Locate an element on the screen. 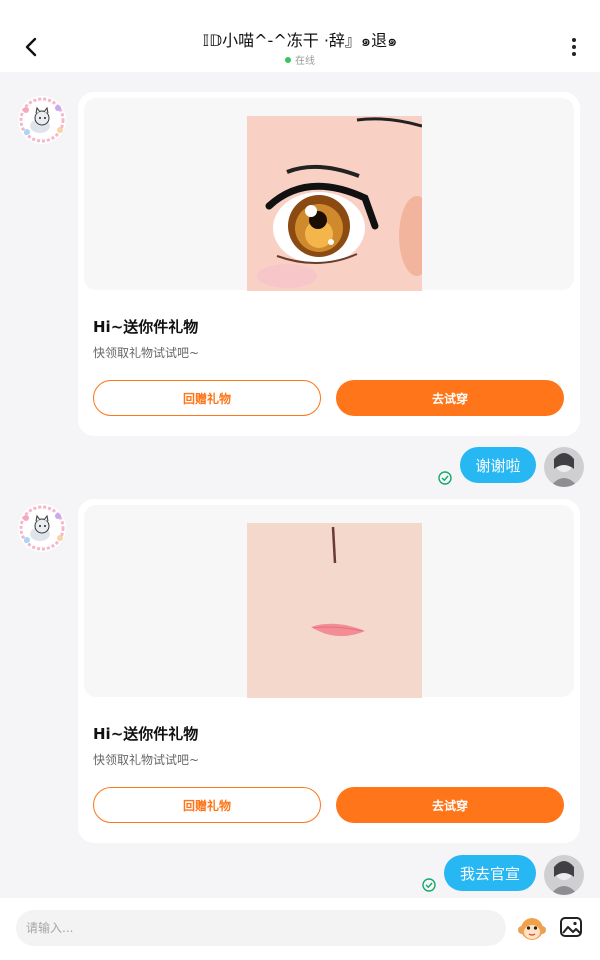 Image resolution: width=600 pixels, height=960 pixels. chat-title-area: 𝕀𝔻小喵^-^冻干 ·辞』๑退๑ 在线 is located at coordinates (300, 48).